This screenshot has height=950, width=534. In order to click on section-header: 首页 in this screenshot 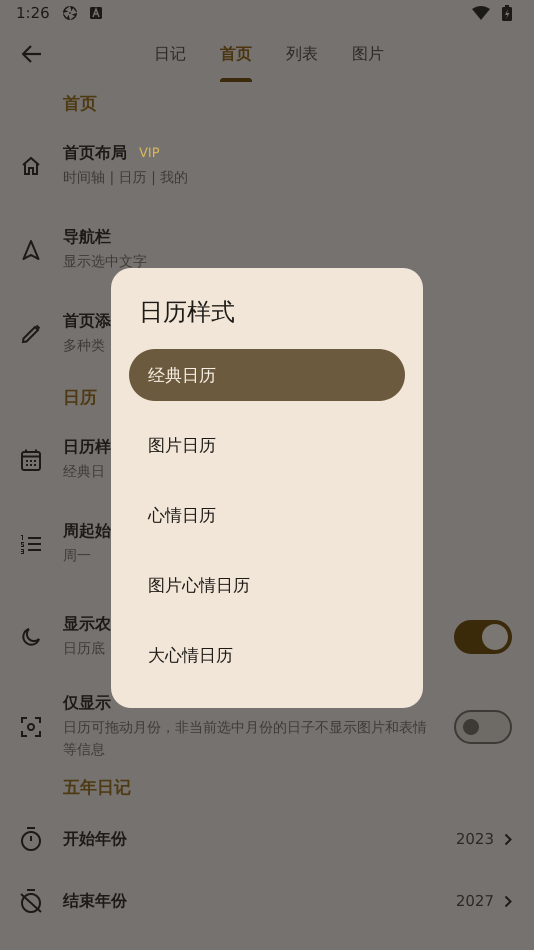, I will do `click(79, 104)`.